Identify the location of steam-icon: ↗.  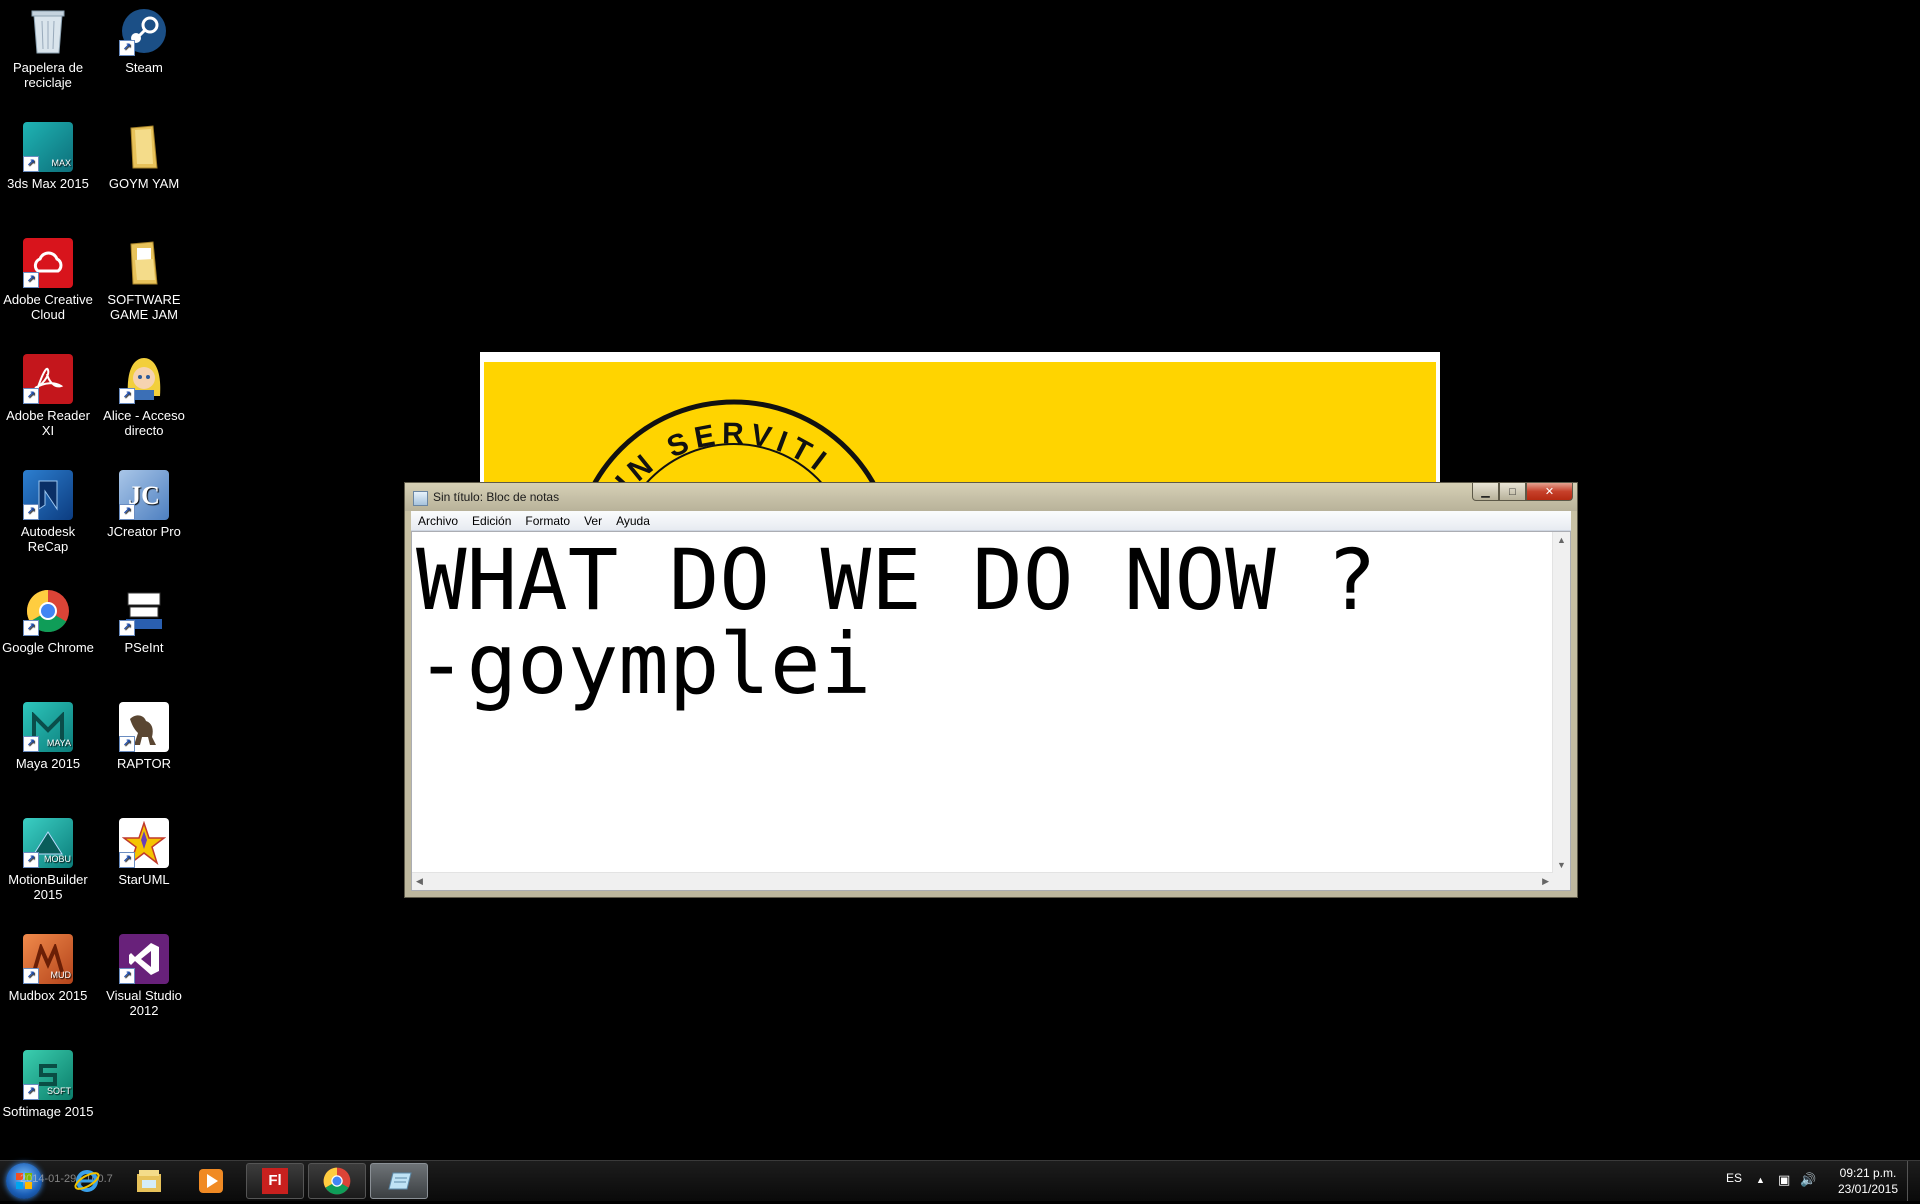
(144, 31).